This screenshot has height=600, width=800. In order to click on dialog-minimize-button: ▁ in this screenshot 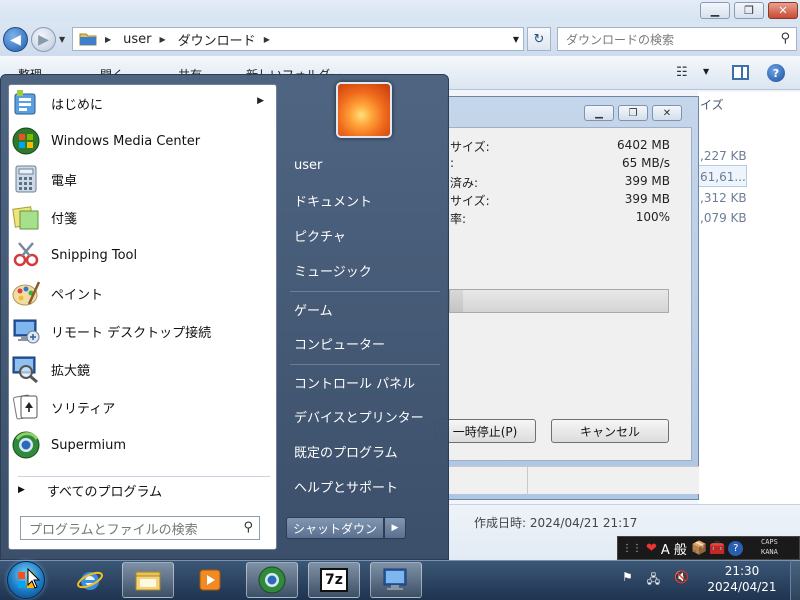, I will do `click(599, 113)`.